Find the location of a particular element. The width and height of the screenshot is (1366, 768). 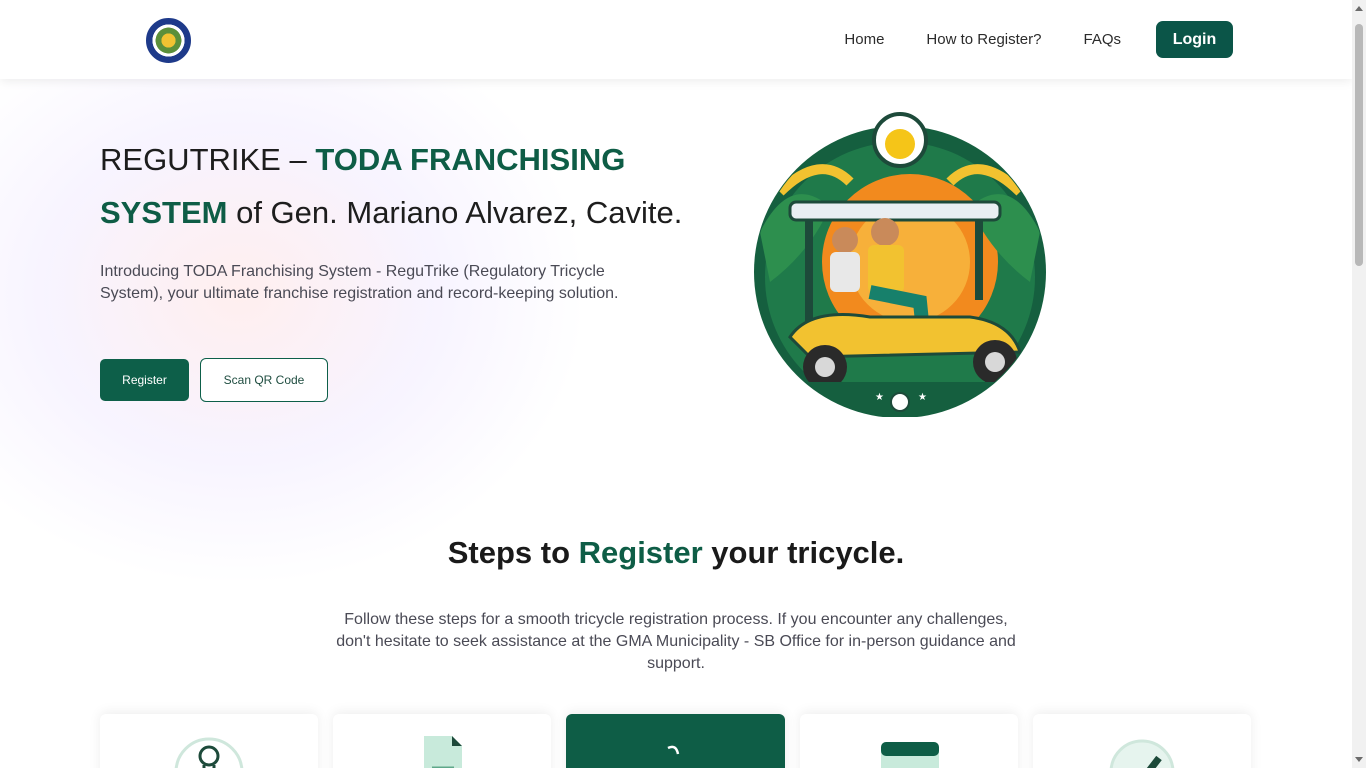

nav-links: Home How to Register? FAQs Login is located at coordinates (1017, 39).